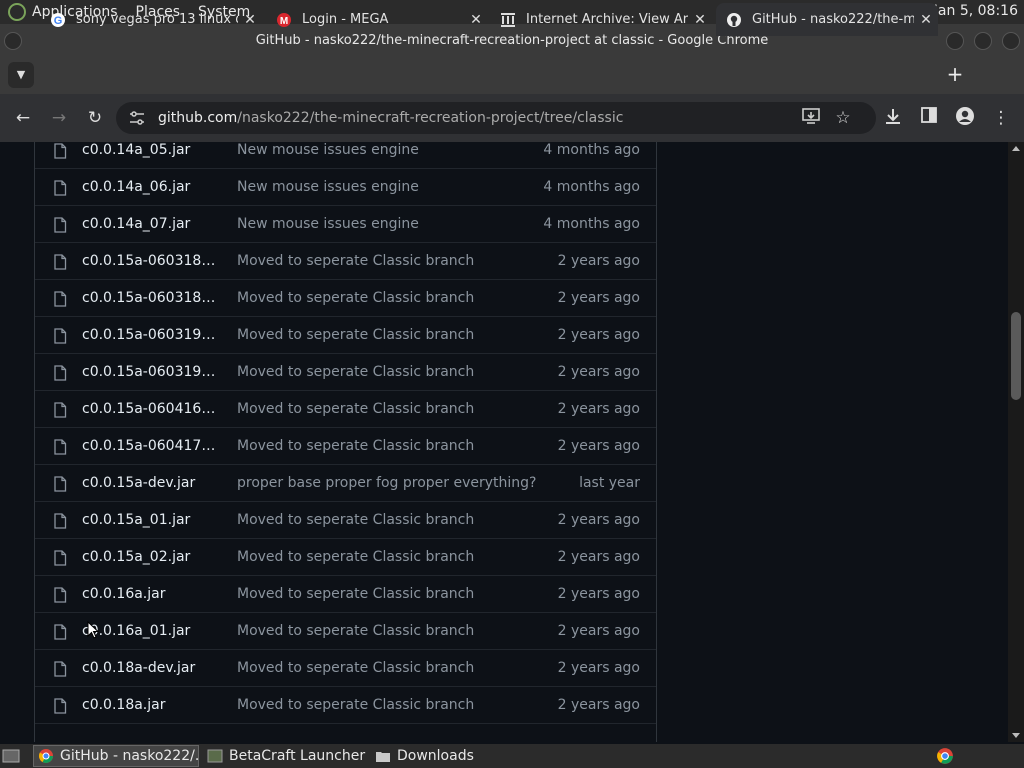 This screenshot has height=768, width=1024. What do you see at coordinates (1016, 442) in the screenshot?
I see `page-scrollbar` at bounding box center [1016, 442].